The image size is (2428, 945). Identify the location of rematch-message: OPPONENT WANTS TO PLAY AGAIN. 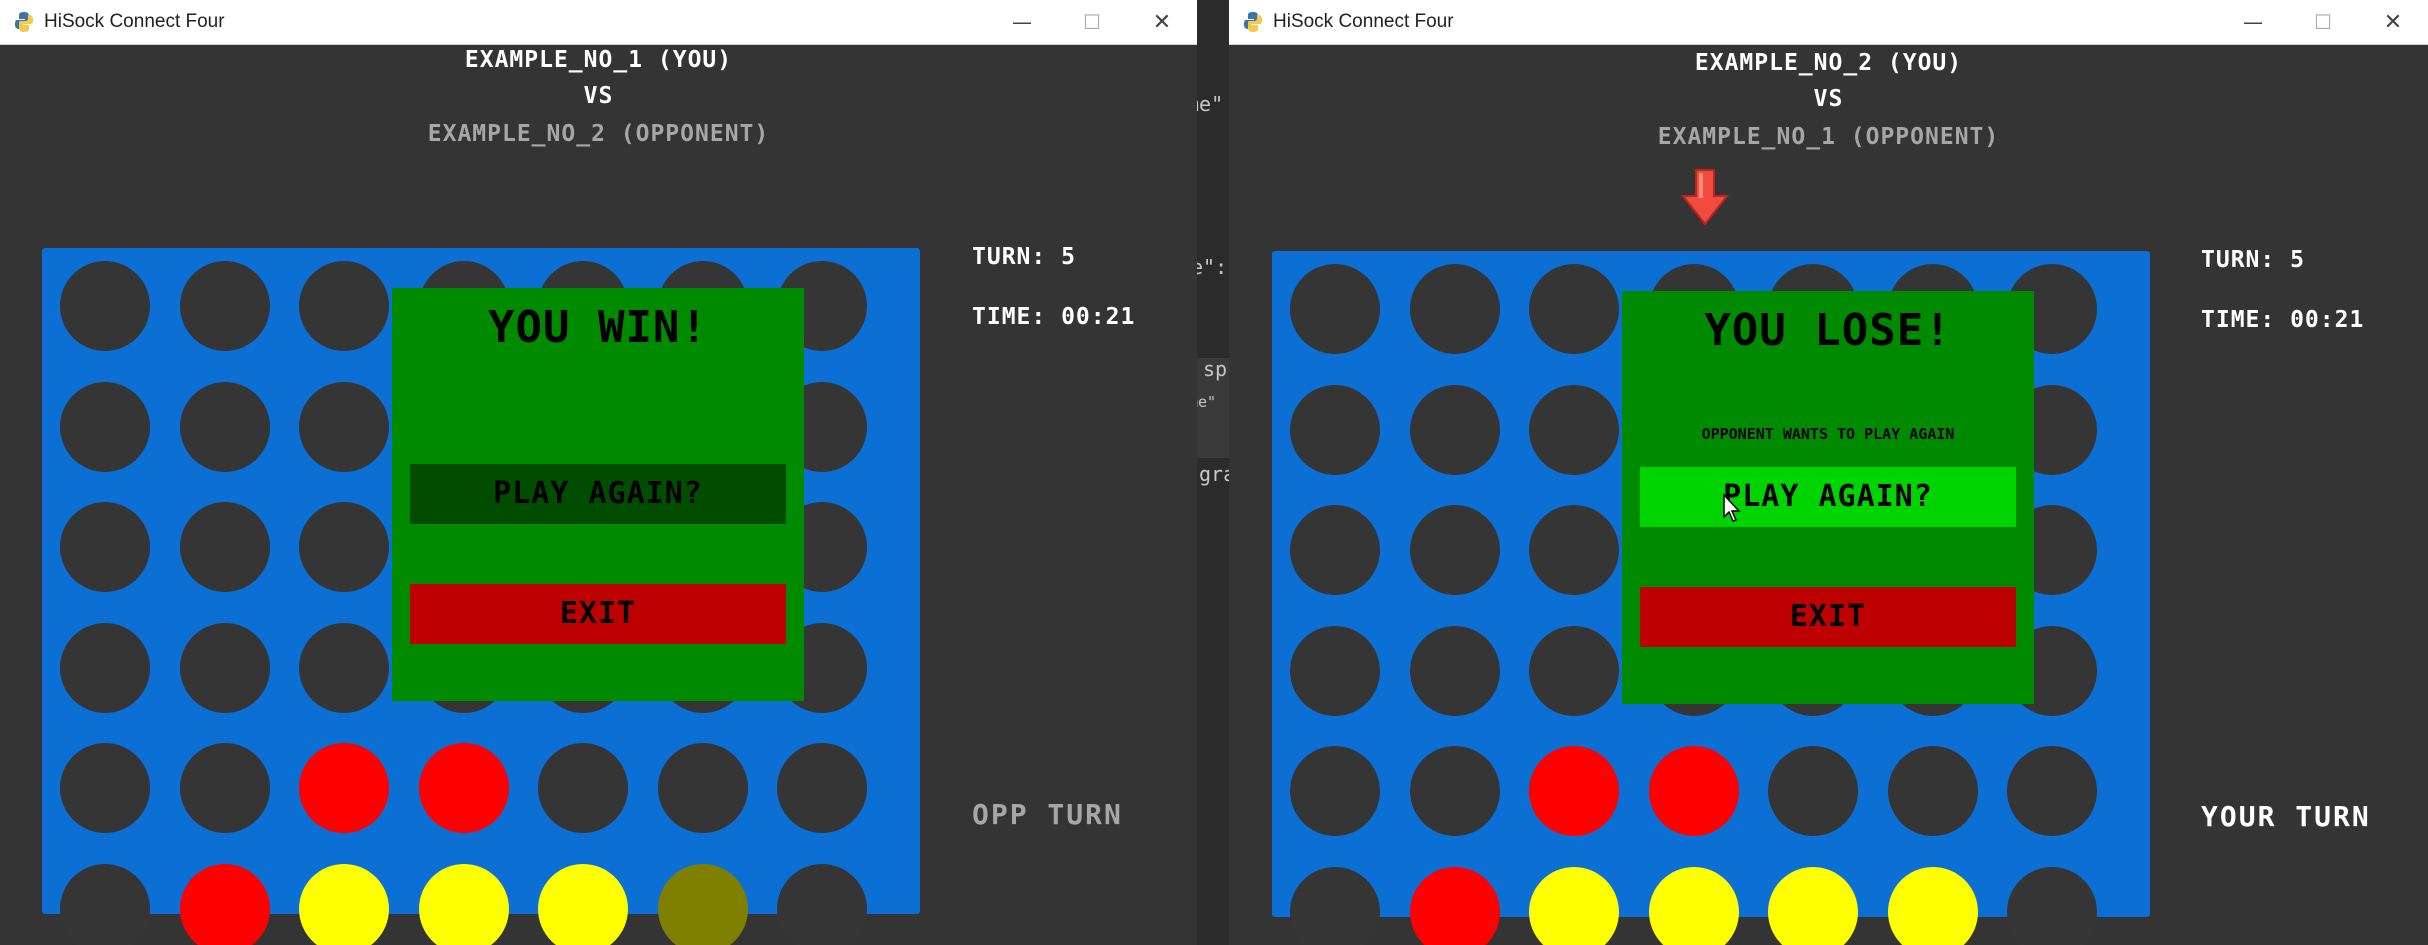
(1828, 434).